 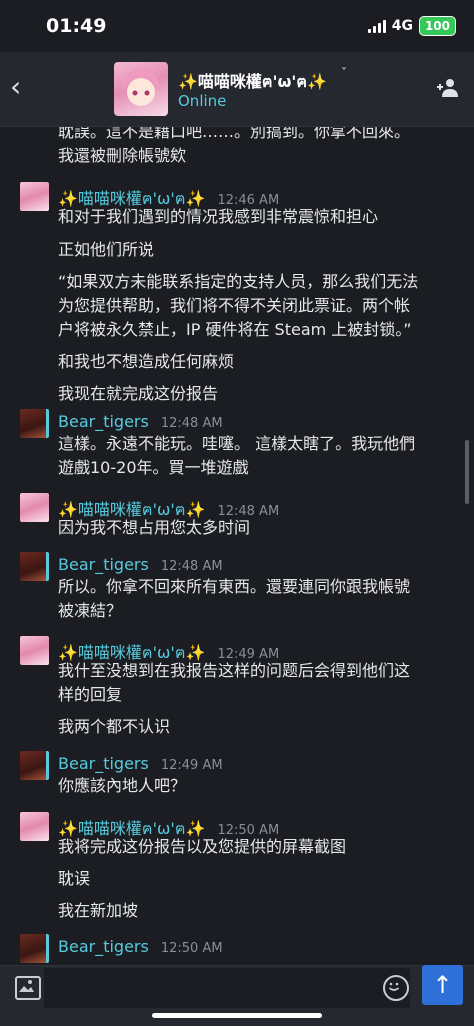 I want to click on arrow-up-icon: ↑, so click(x=442, y=985).